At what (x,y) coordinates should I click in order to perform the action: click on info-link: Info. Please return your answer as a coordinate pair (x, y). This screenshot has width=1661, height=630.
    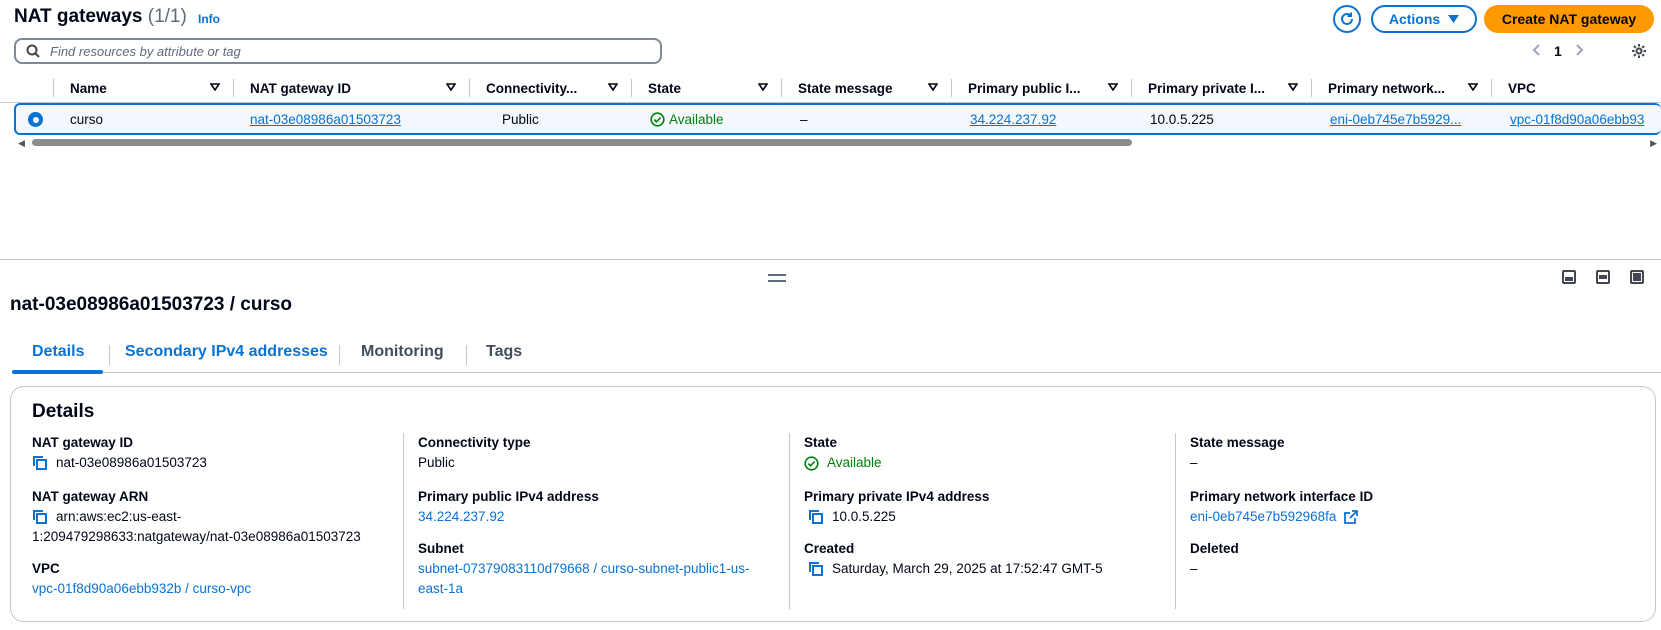
    Looking at the image, I should click on (209, 19).